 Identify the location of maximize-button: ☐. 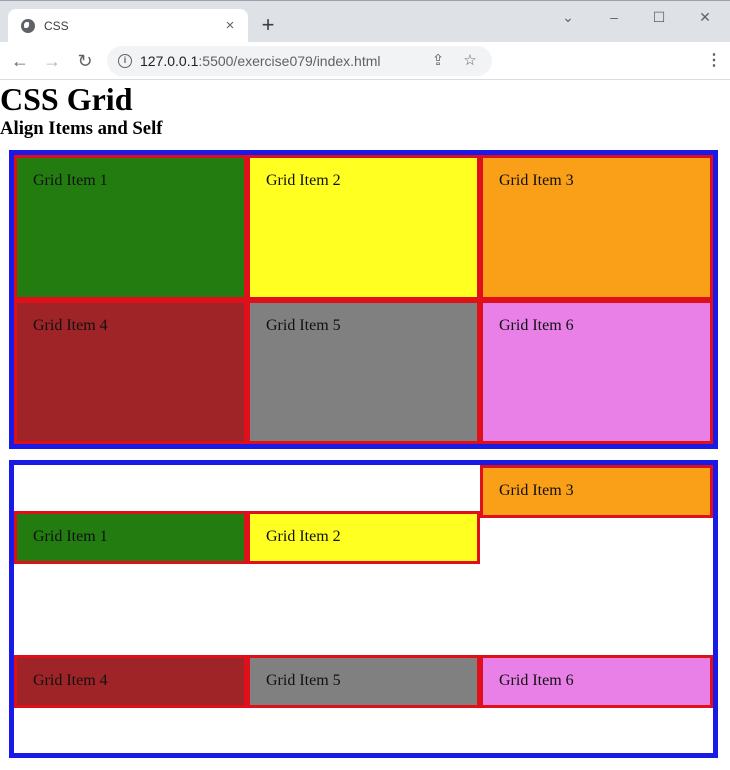
(659, 17).